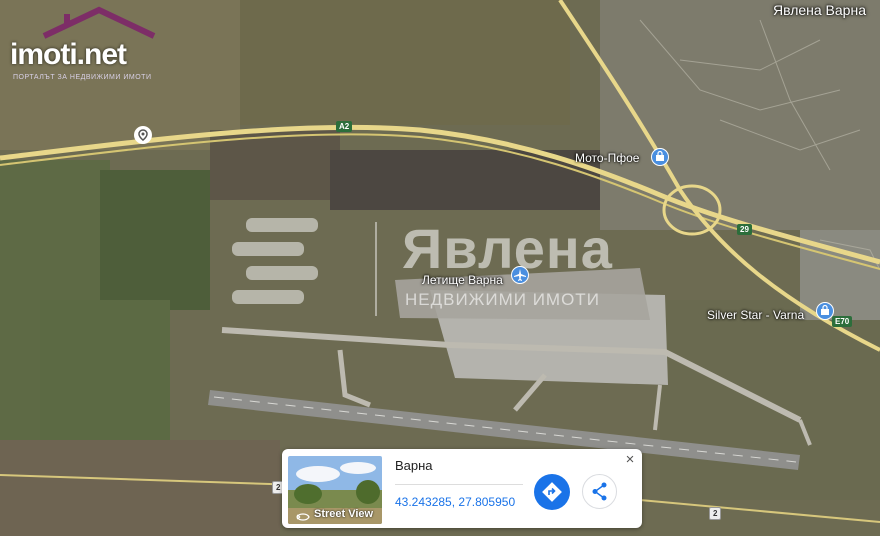 Image resolution: width=880 pixels, height=536 pixels. I want to click on shopping-bag-icon, so click(660, 157).